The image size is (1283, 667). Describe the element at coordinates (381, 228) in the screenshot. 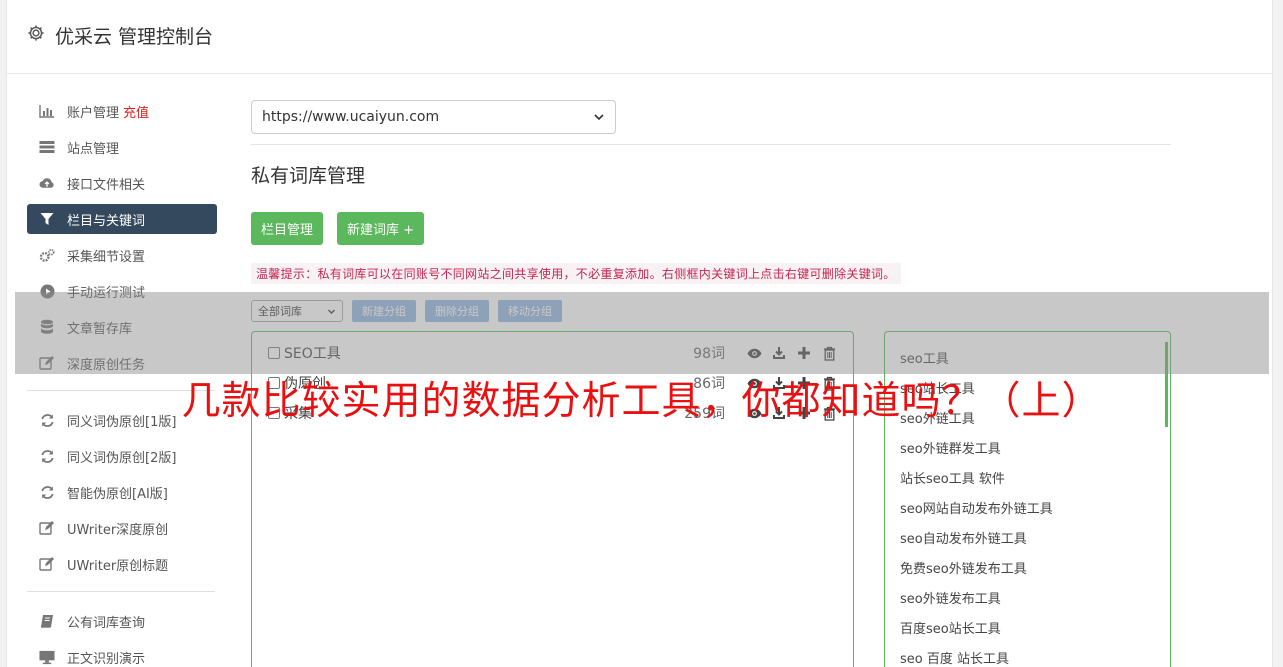

I see `new-library-button: 新建词库 +` at that location.